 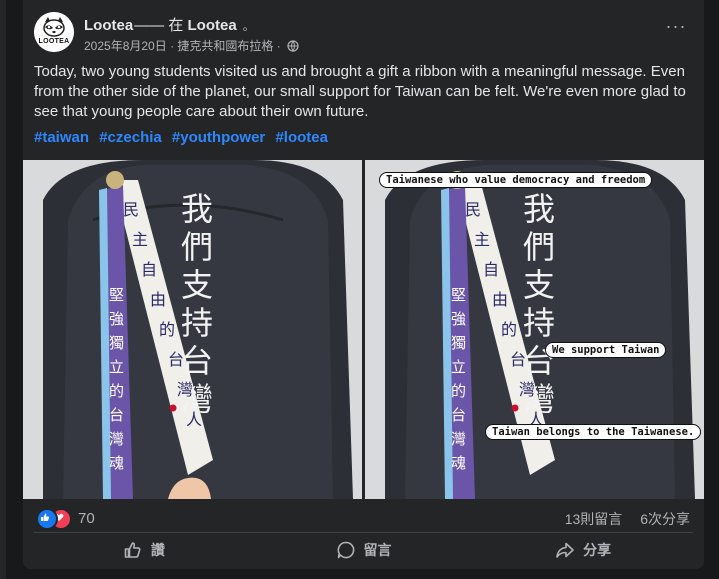 I want to click on like-reaction-icon, so click(x=47, y=519).